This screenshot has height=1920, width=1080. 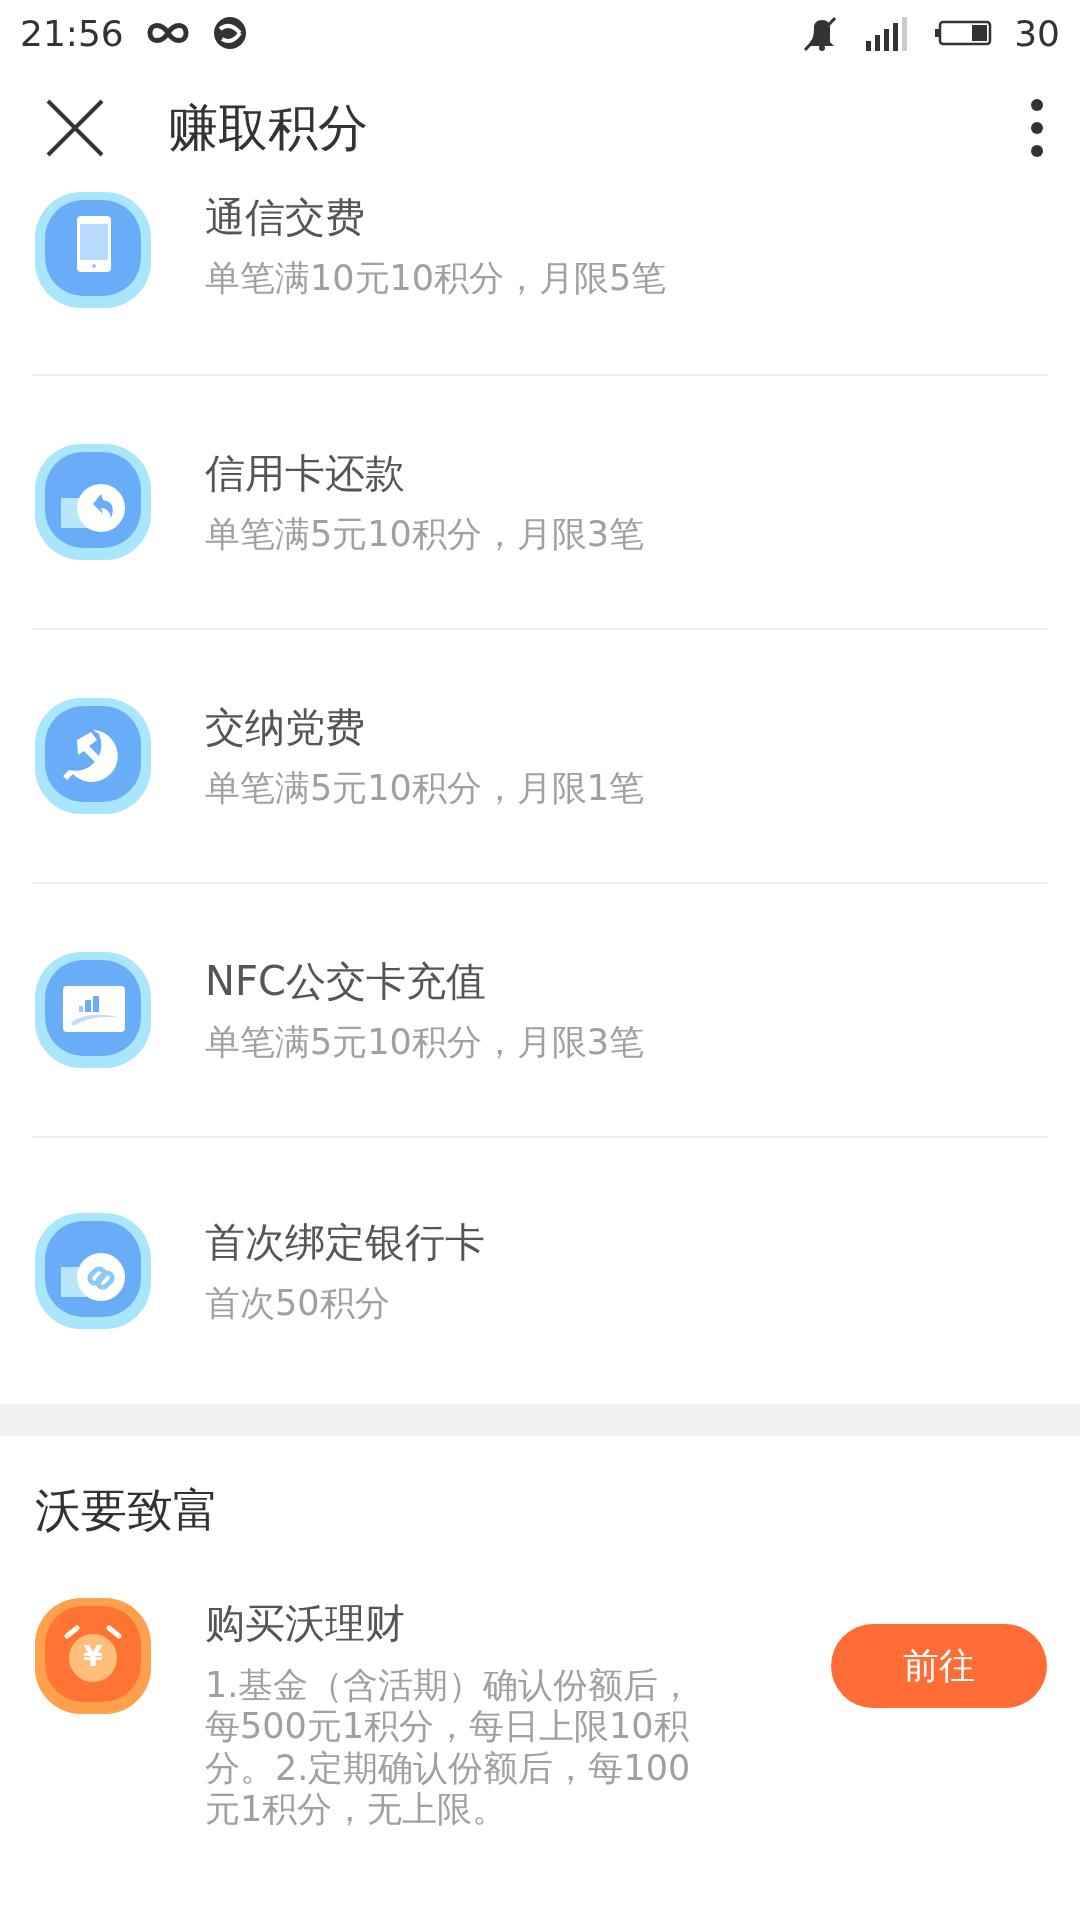 I want to click on alarm-clock-icon: ¥, so click(x=93, y=1656).